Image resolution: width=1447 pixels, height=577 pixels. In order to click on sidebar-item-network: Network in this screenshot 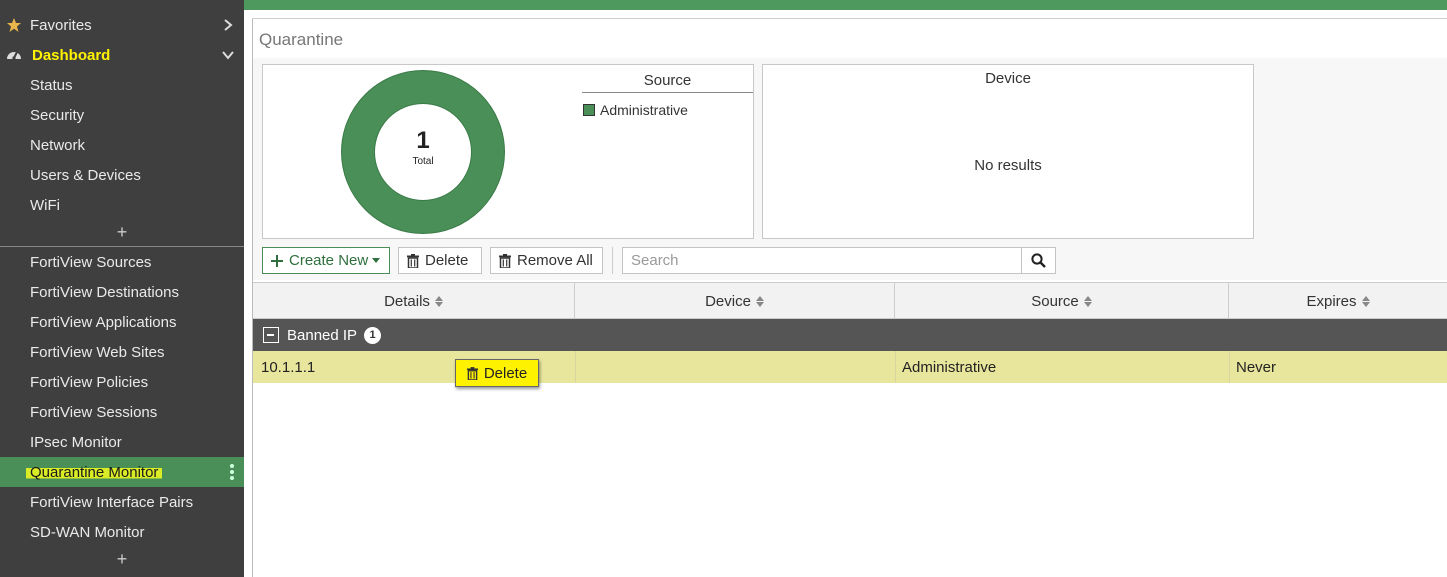, I will do `click(122, 145)`.